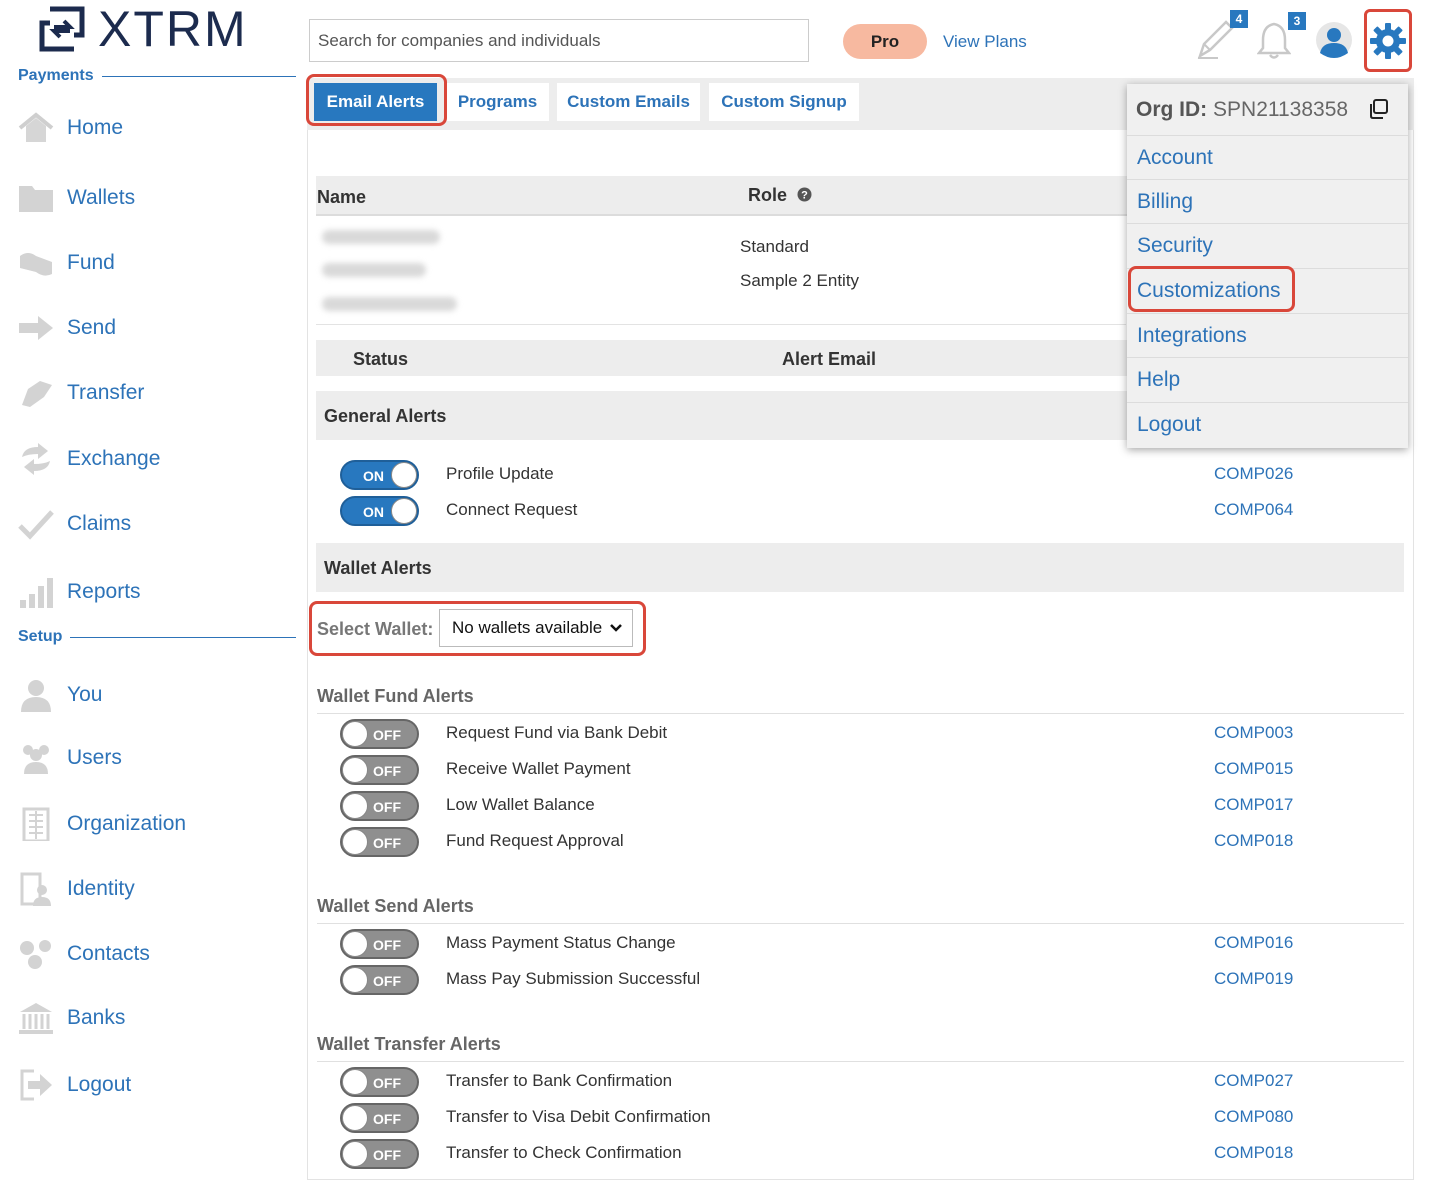  What do you see at coordinates (520, 804) in the screenshot?
I see `alert-label: Low Wallet Balance` at bounding box center [520, 804].